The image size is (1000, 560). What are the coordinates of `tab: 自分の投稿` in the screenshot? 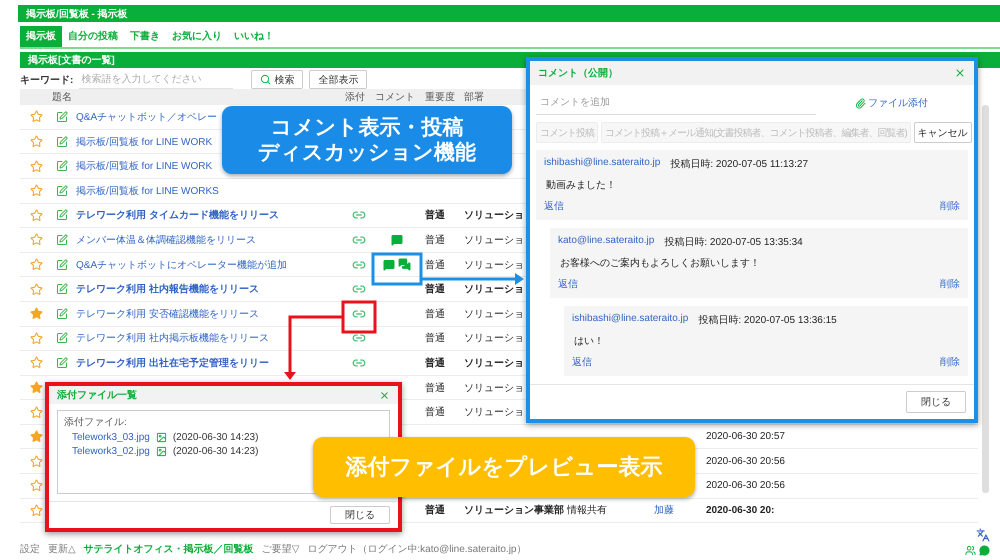 It's located at (93, 36).